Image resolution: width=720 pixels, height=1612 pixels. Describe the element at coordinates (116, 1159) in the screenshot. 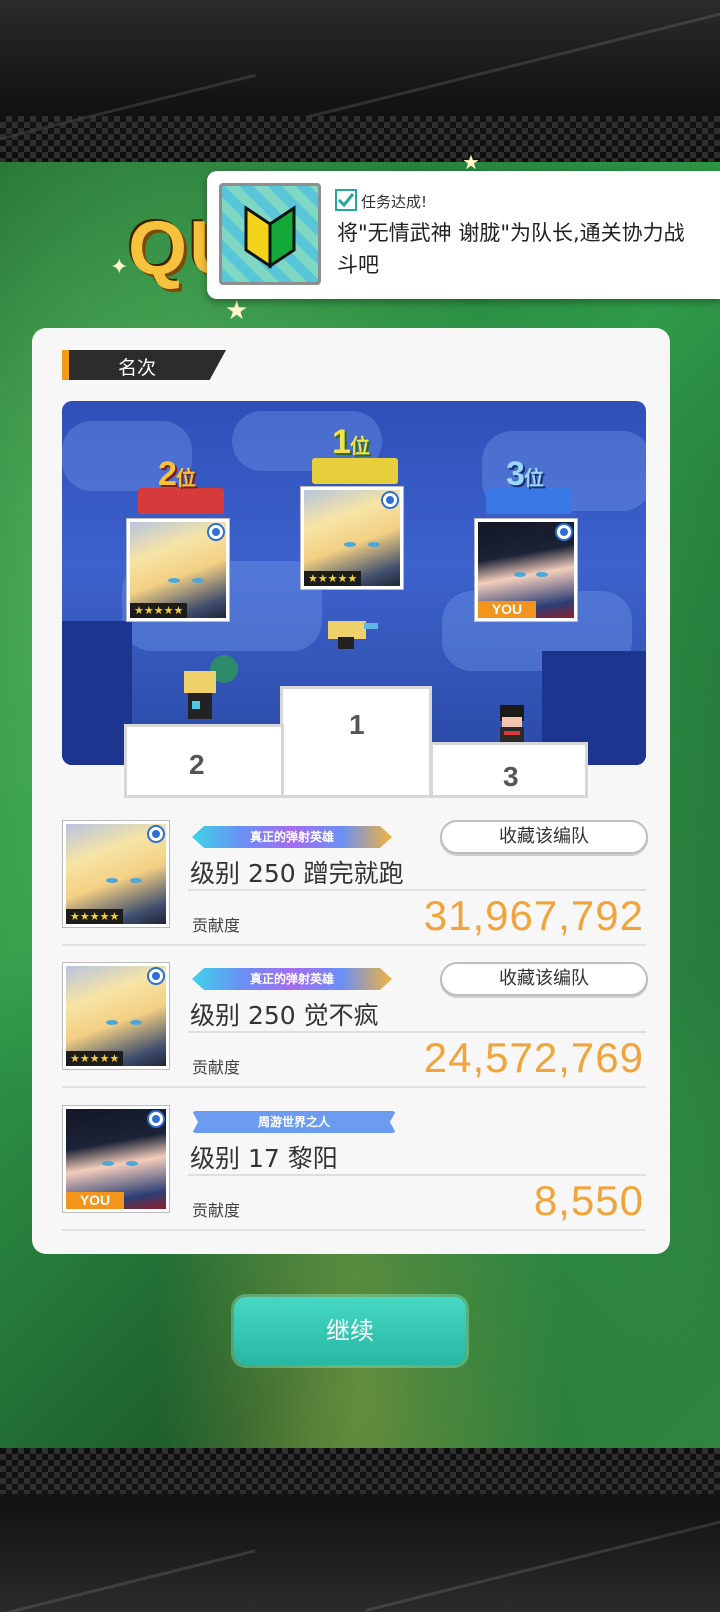

I see `player-avatar: YOU` at that location.